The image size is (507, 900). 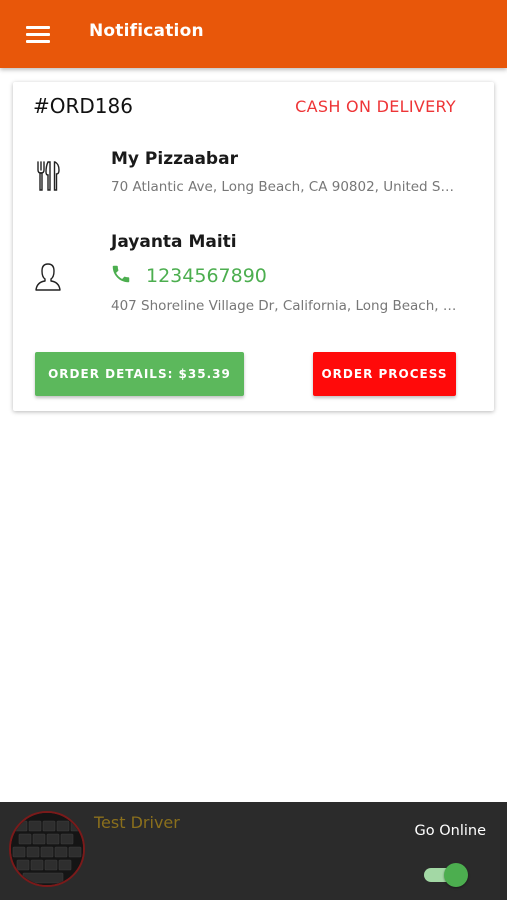 What do you see at coordinates (121, 274) in the screenshot?
I see `phone-icon` at bounding box center [121, 274].